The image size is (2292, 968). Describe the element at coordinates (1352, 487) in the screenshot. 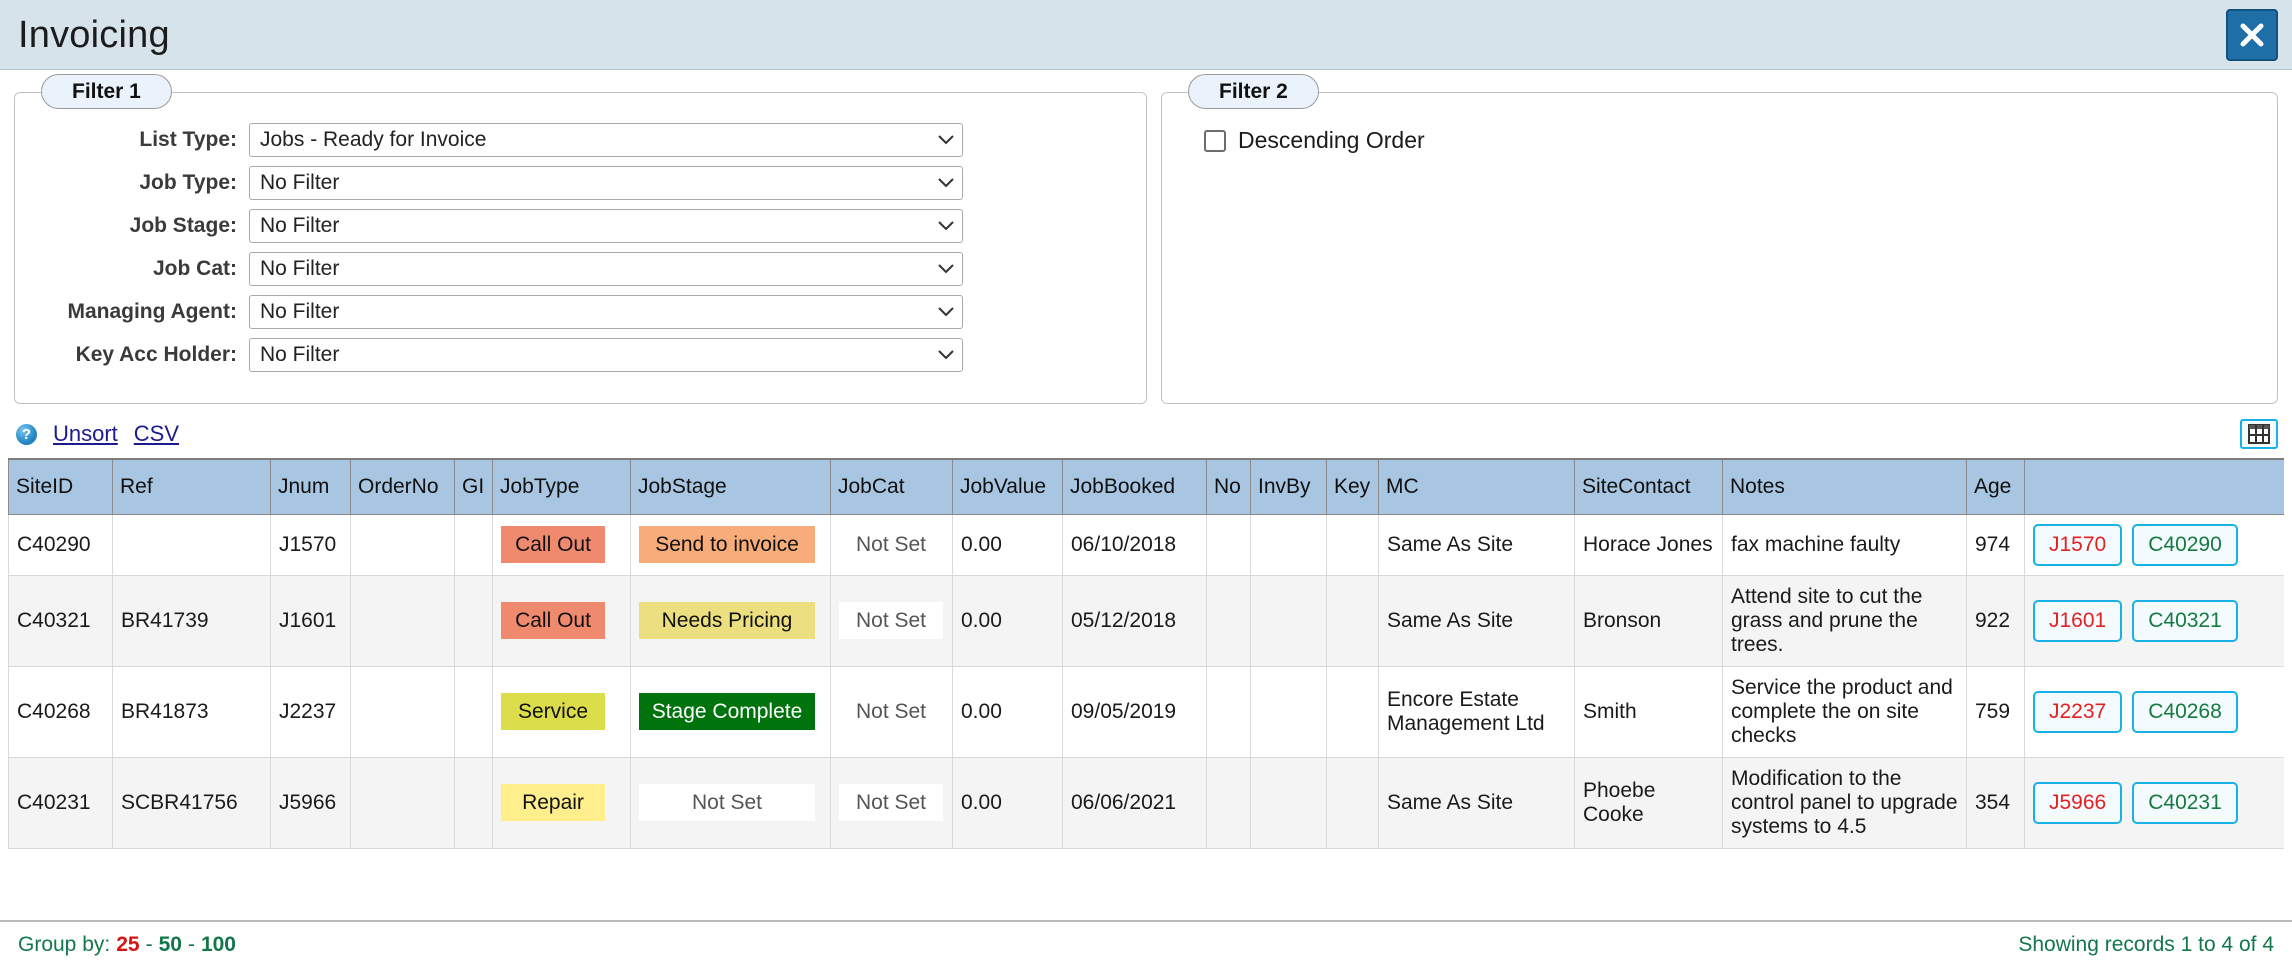

I see `col-key: Key` at that location.